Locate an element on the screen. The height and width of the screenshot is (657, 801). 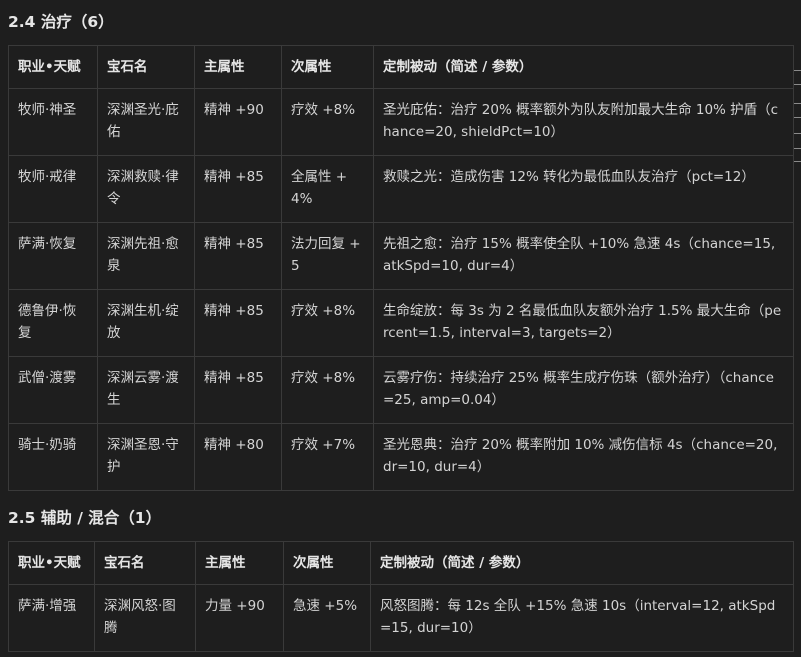
cell-secondary-stat: 法力回复 +5 is located at coordinates (327, 256).